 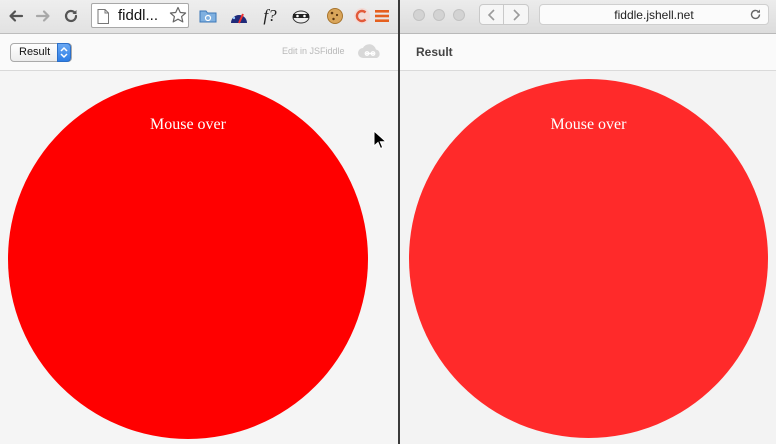 I want to click on menu-icon, so click(x=382, y=16).